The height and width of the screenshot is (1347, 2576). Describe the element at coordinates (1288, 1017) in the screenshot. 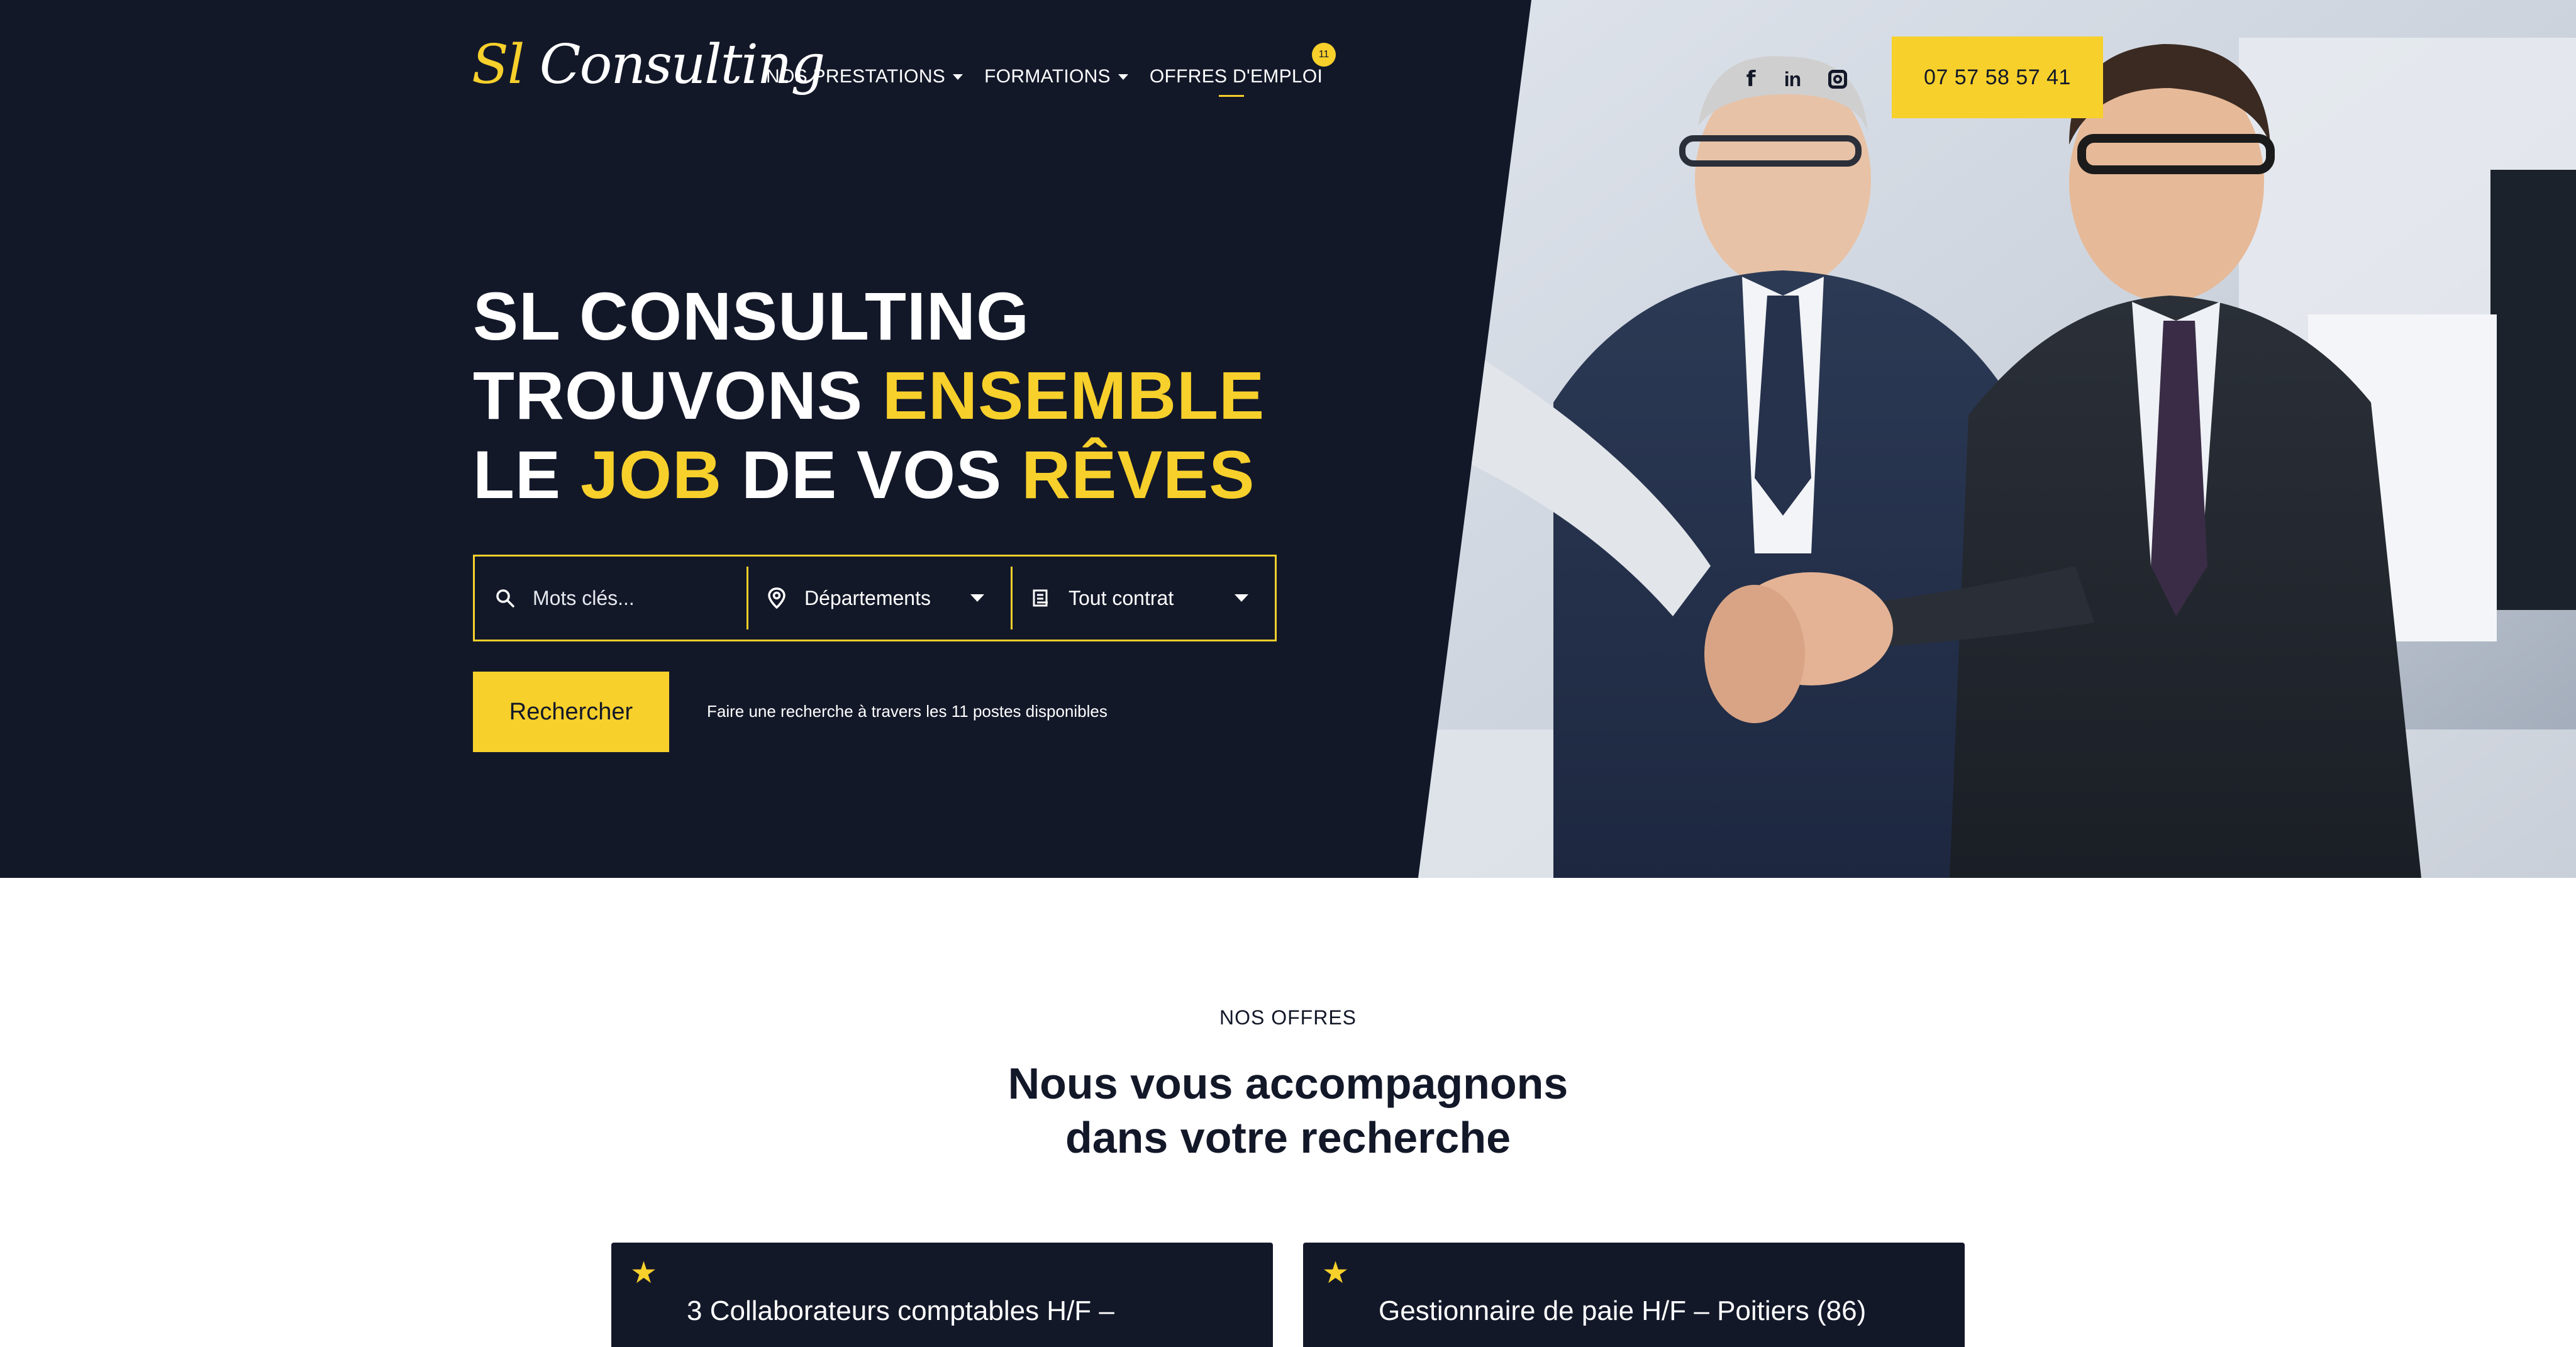

I see `section-eyebrow: NOS OFFRES` at that location.